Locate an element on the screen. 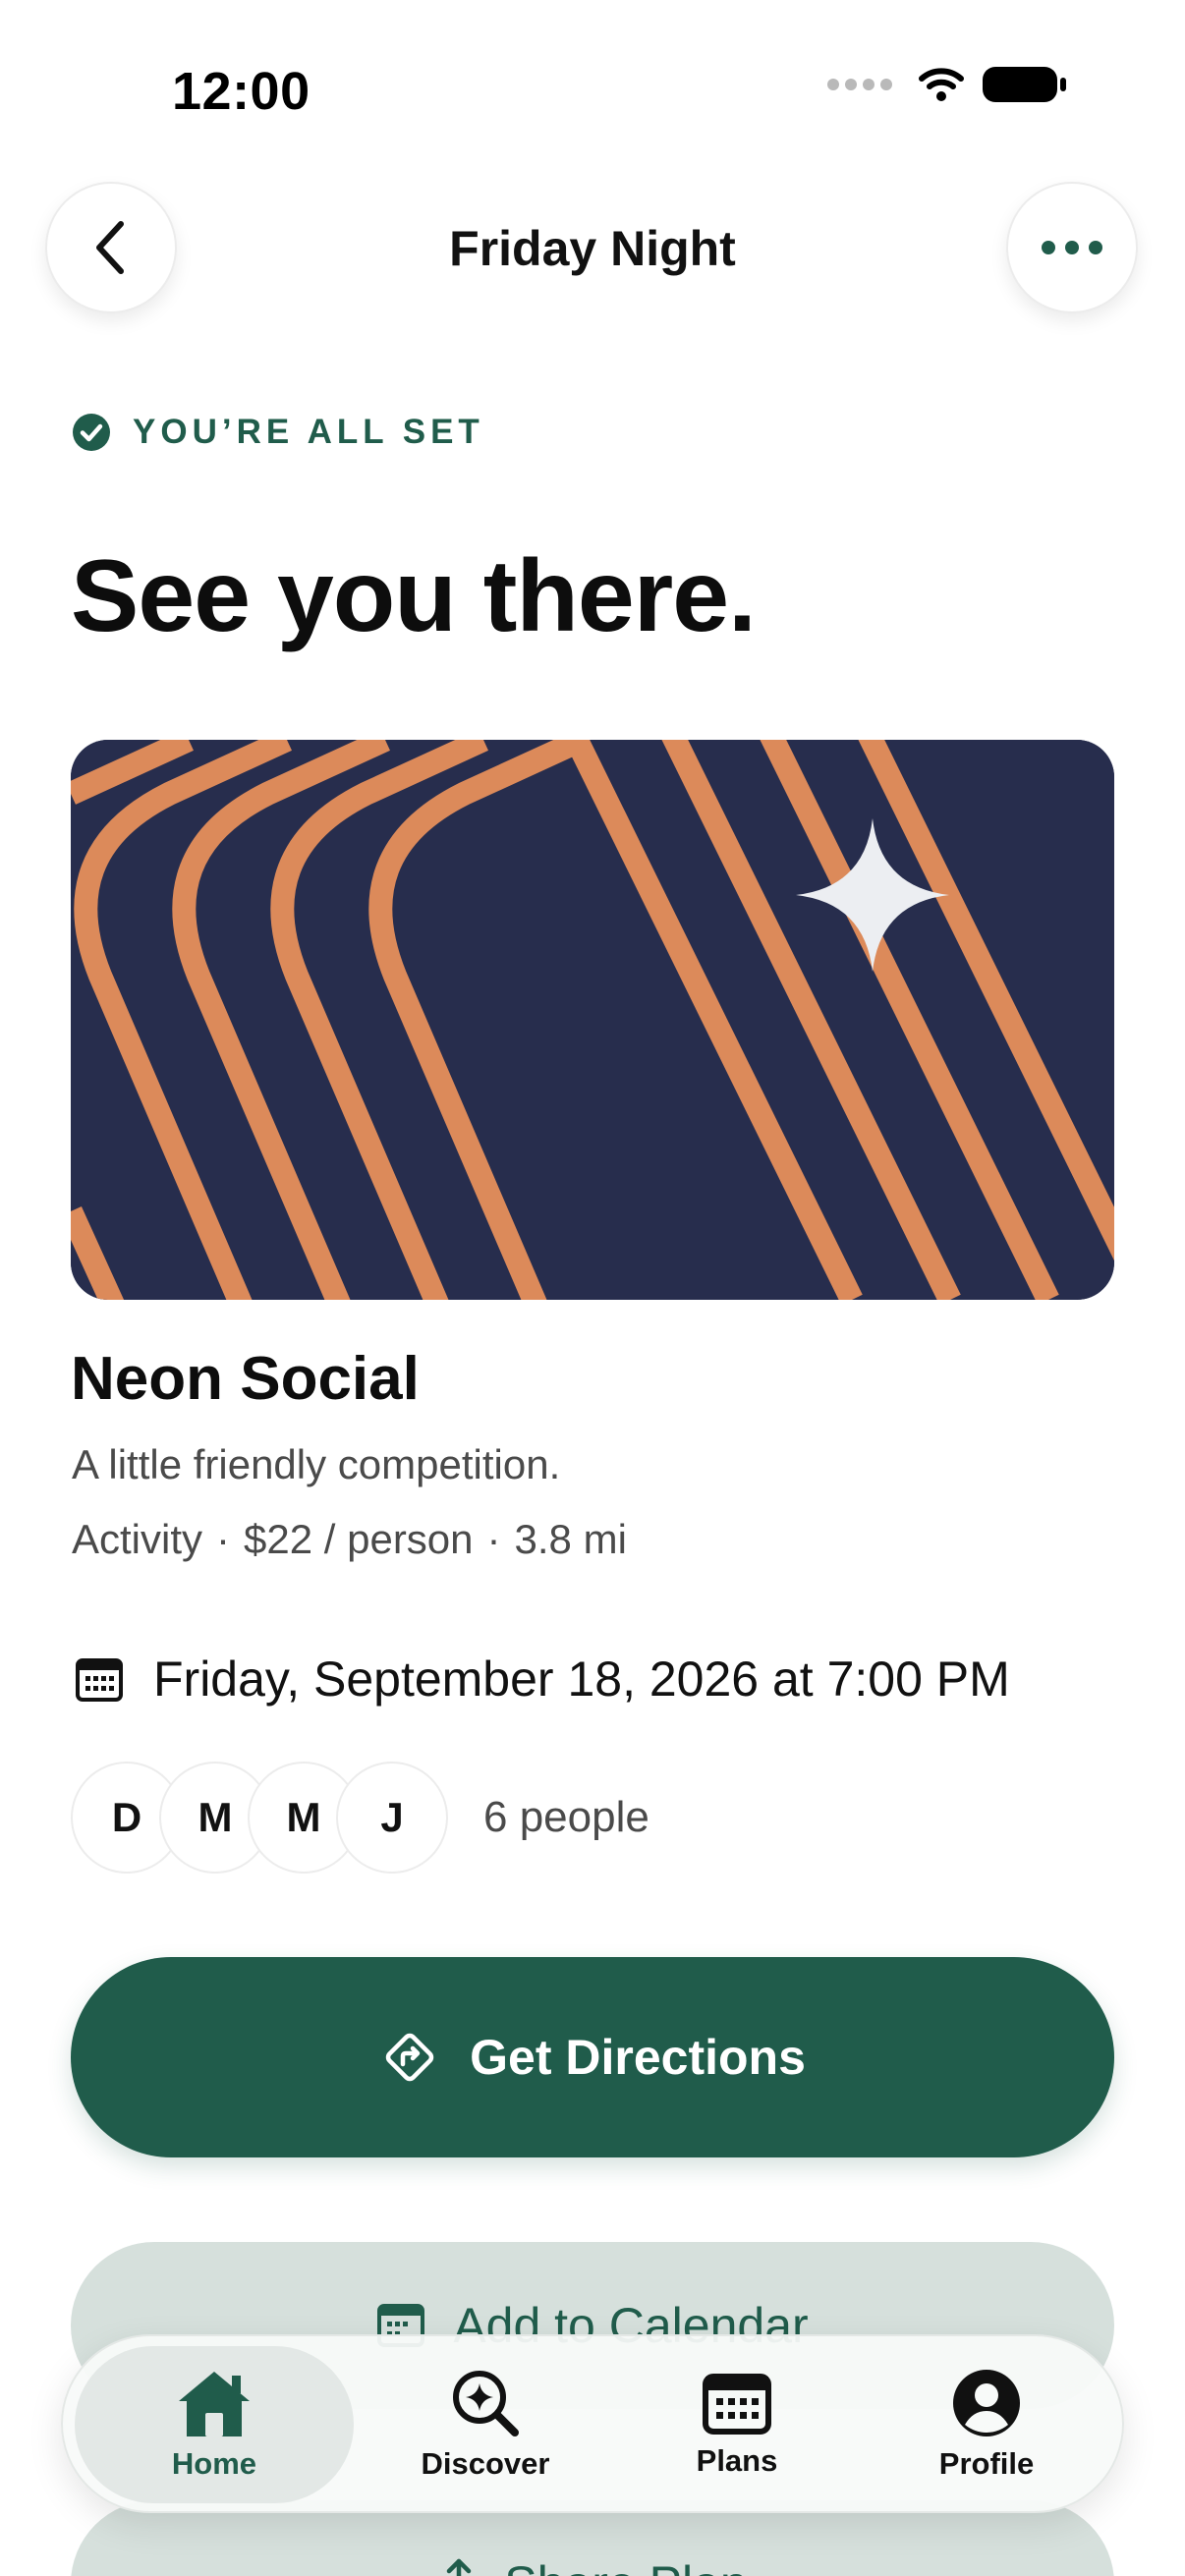 The image size is (1185, 2576). status-bar: 12:00 is located at coordinates (592, 88).